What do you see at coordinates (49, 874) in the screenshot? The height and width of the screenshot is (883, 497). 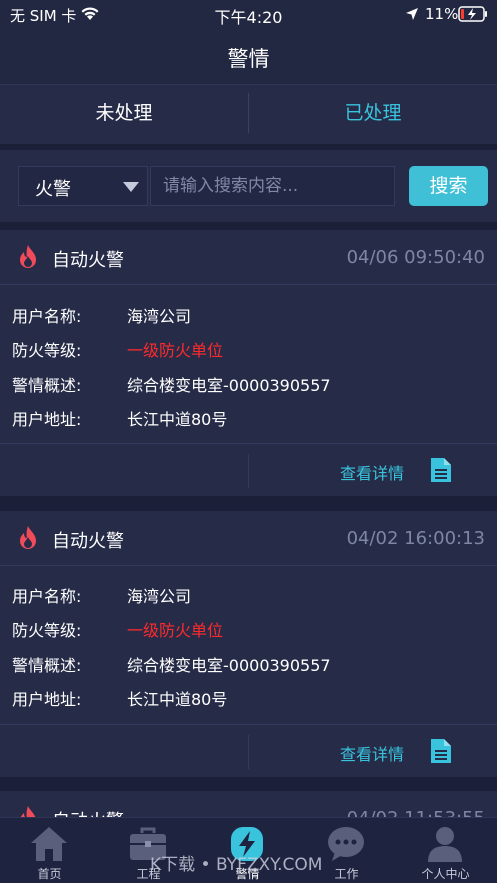 I see `tabbar-label: 首页` at bounding box center [49, 874].